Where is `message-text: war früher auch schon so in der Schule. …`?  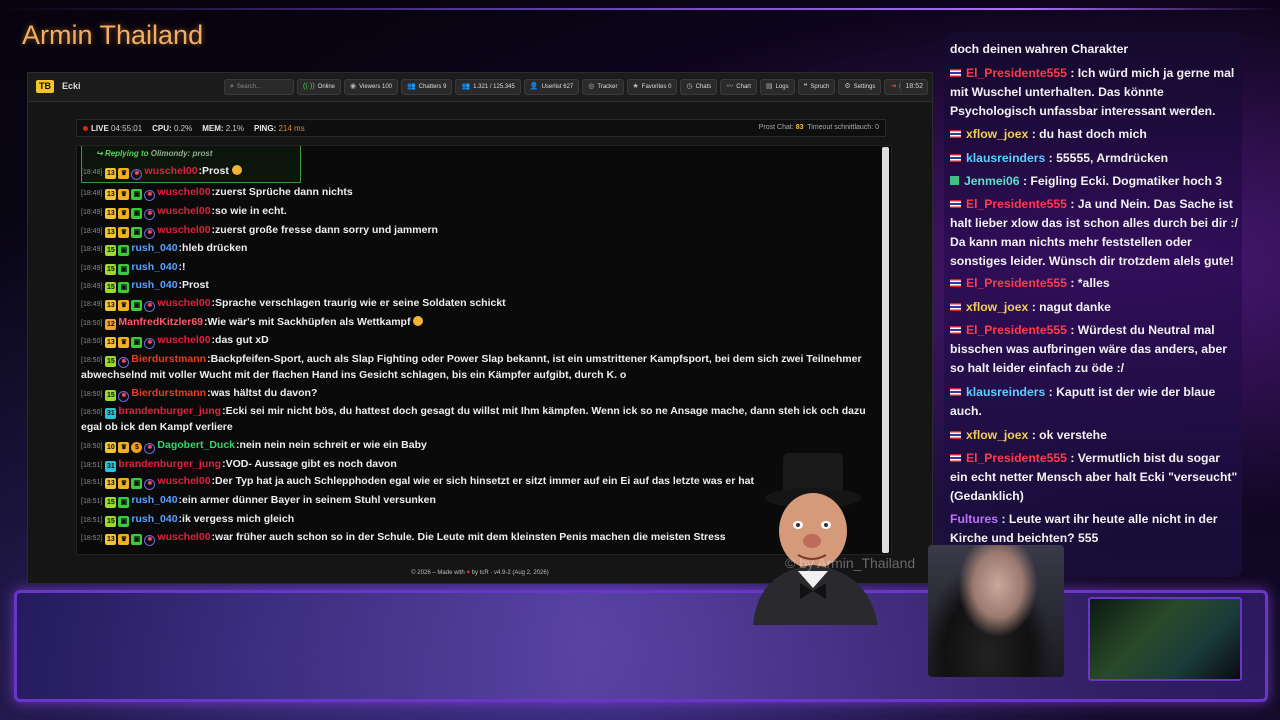
message-text: war früher auch schon so in der Schule. … is located at coordinates (470, 537).